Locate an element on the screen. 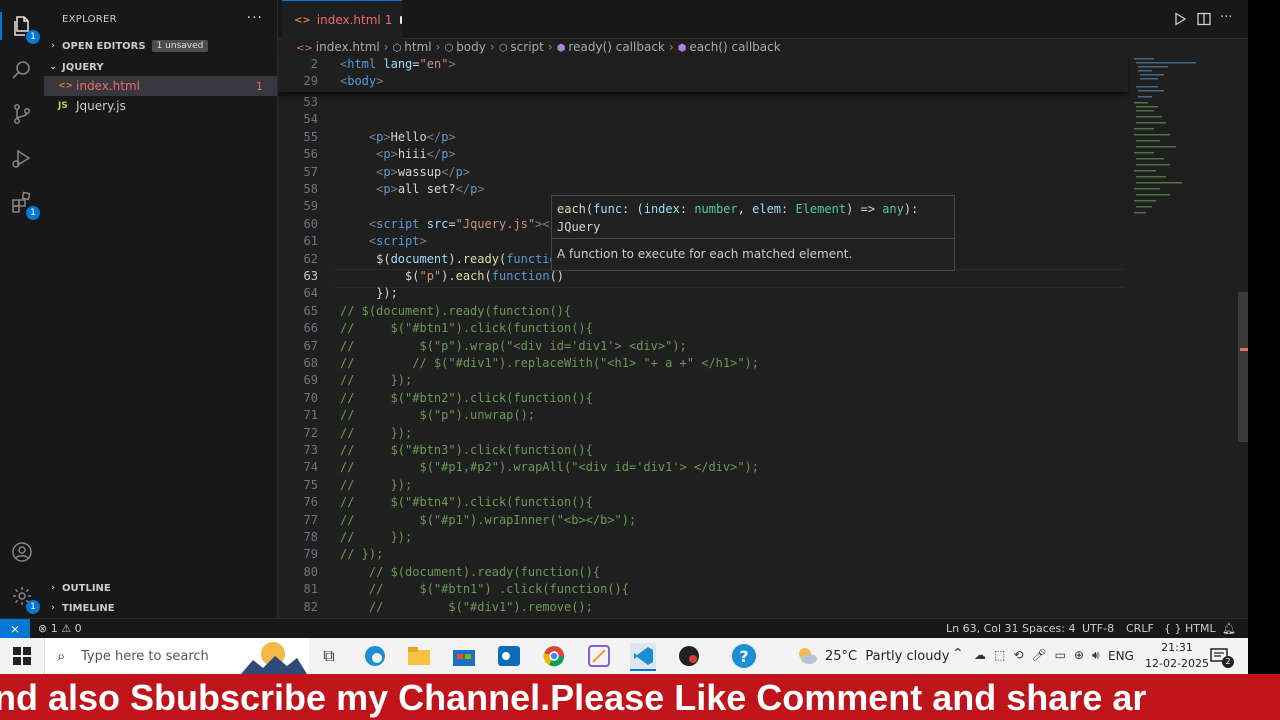 The height and width of the screenshot is (720, 1280). code-line: <p>wassup</p> is located at coordinates (405, 172).